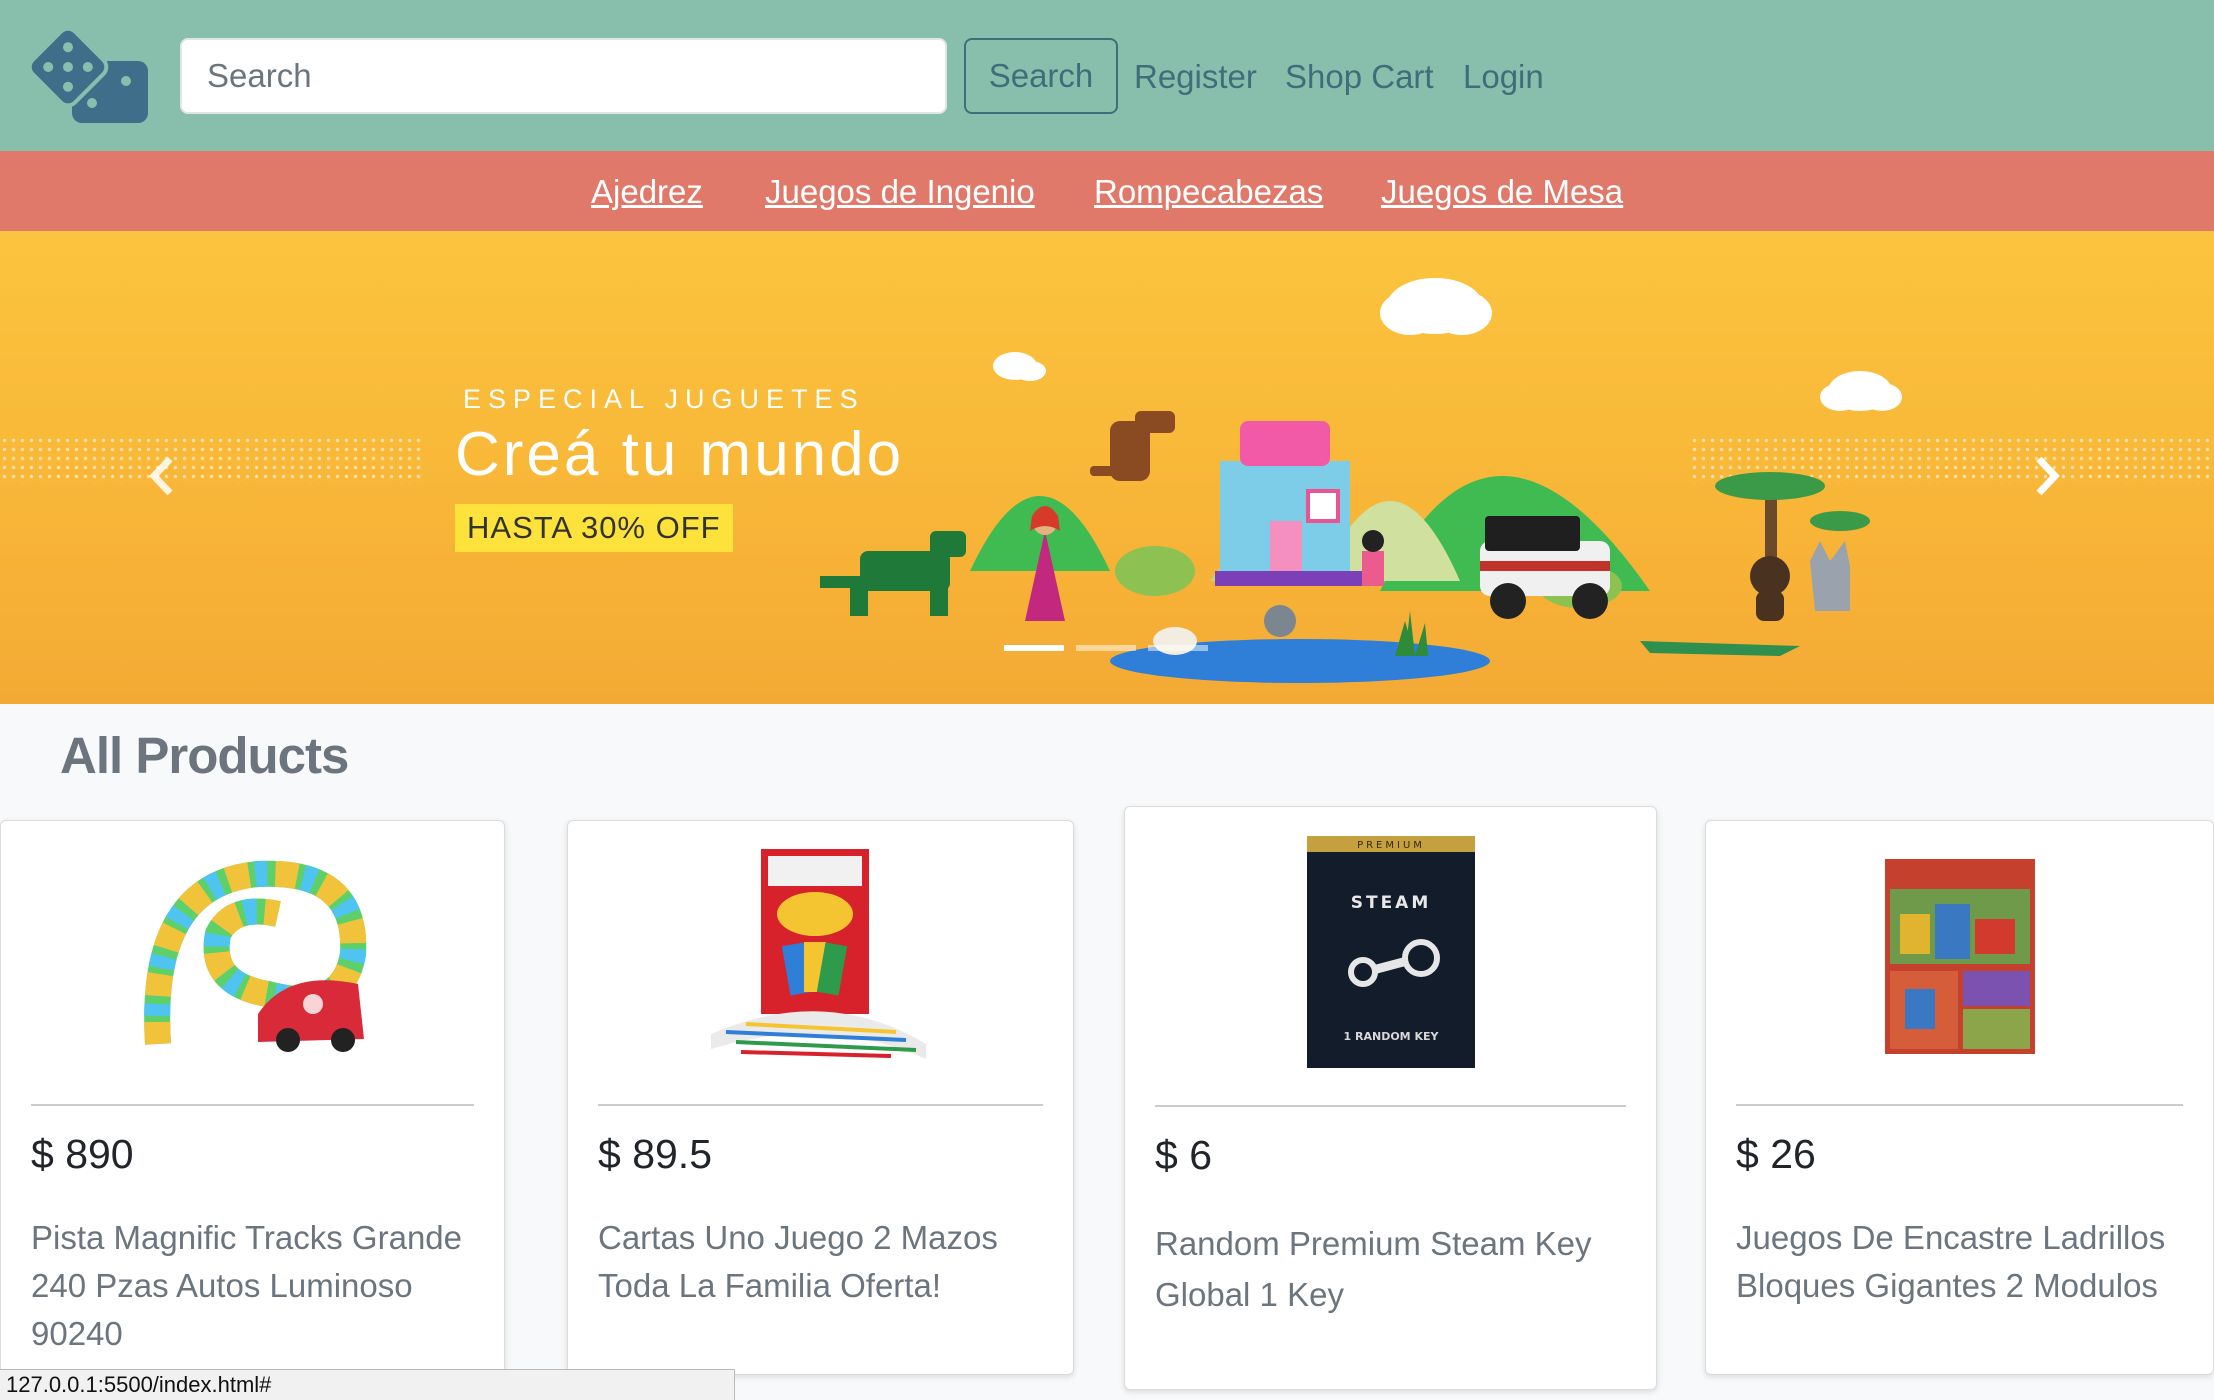 Image resolution: width=2214 pixels, height=1400 pixels. I want to click on steam-key-card-image: PREMIUM STEAM 1 RANDOM KEY, so click(1390, 952).